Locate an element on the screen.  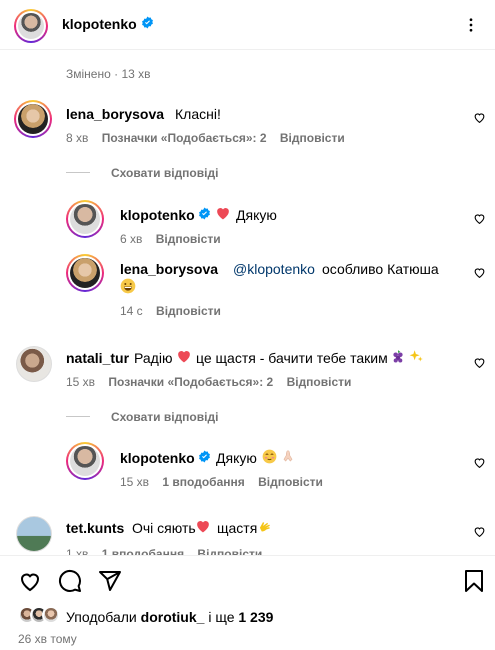
liked-by-line: Уподобали dorotiuk_ і ще 1 239 is located at coordinates (170, 617).